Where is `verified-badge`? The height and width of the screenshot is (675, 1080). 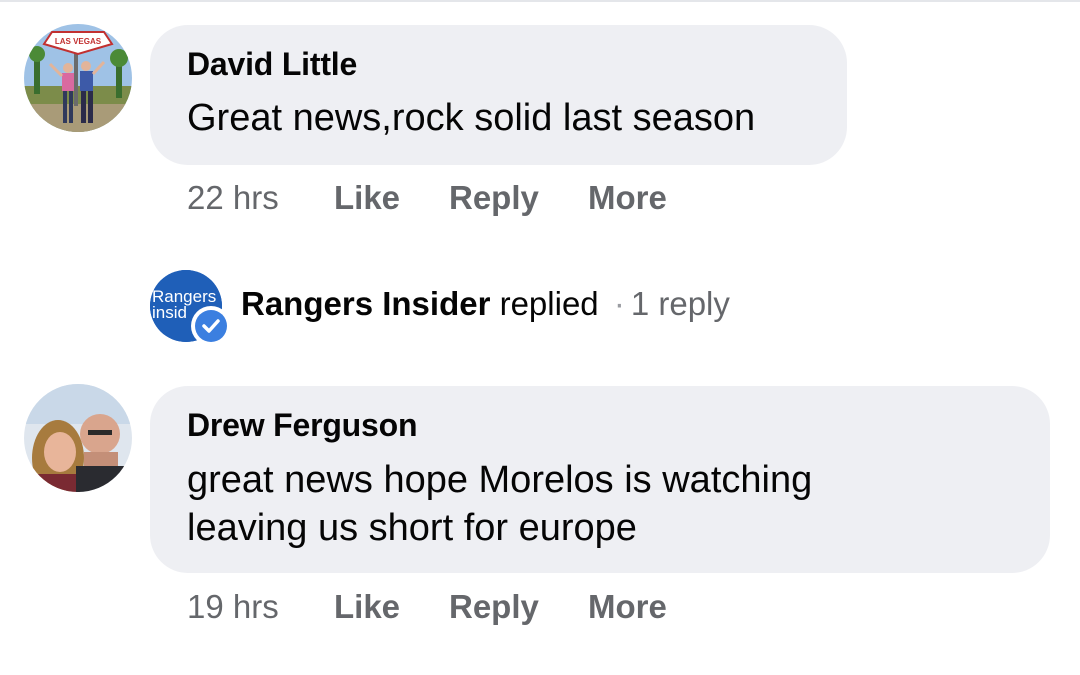 verified-badge is located at coordinates (211, 326).